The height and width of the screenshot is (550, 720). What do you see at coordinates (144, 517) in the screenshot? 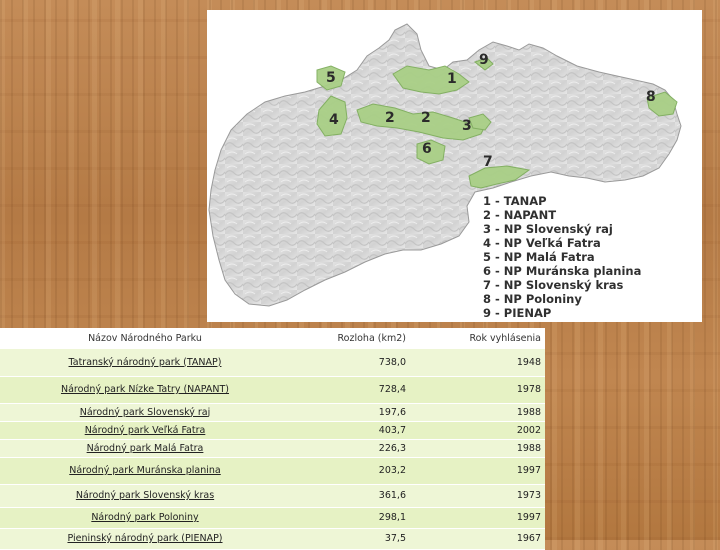
I see `park-link: Národný park Poloniny` at bounding box center [144, 517].